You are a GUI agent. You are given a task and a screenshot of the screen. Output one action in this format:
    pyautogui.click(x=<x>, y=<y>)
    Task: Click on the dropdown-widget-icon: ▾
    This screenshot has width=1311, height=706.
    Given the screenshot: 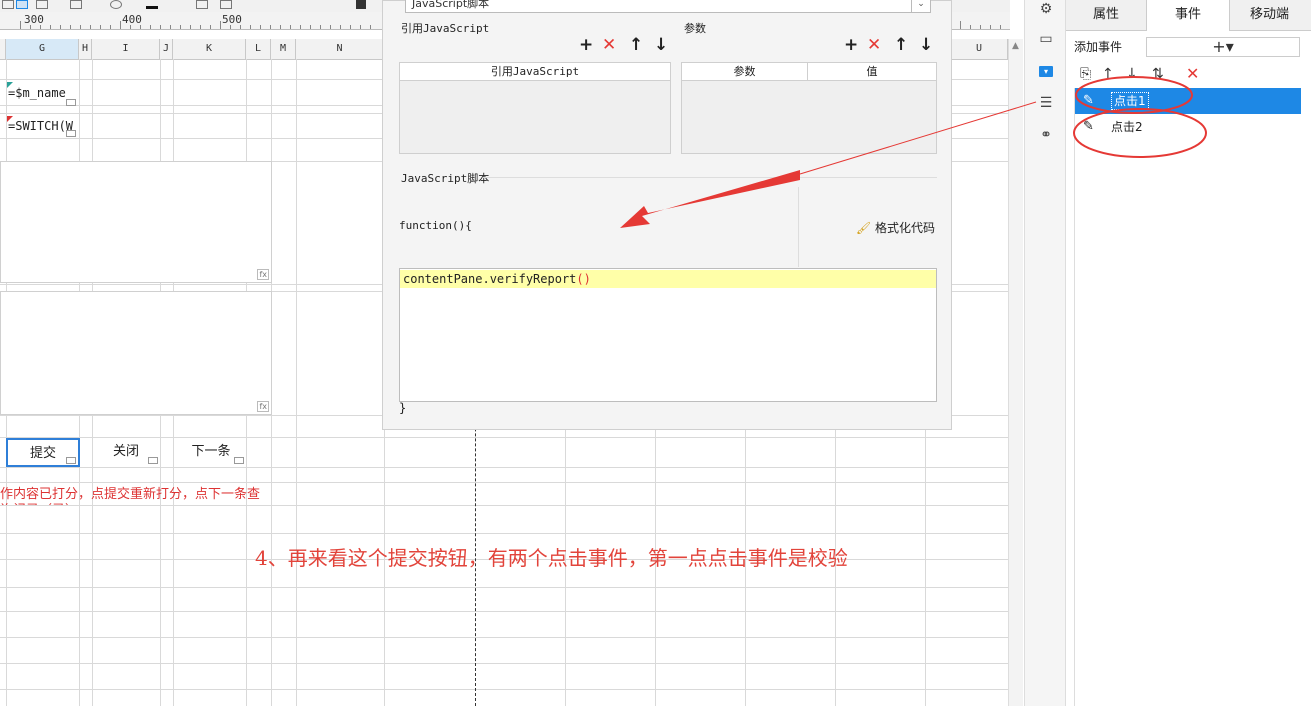 What is the action you would take?
    pyautogui.click(x=1046, y=71)
    